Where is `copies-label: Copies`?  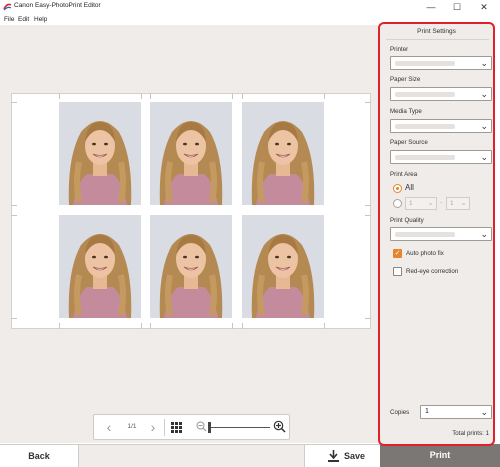
copies-label: Copies is located at coordinates (400, 412).